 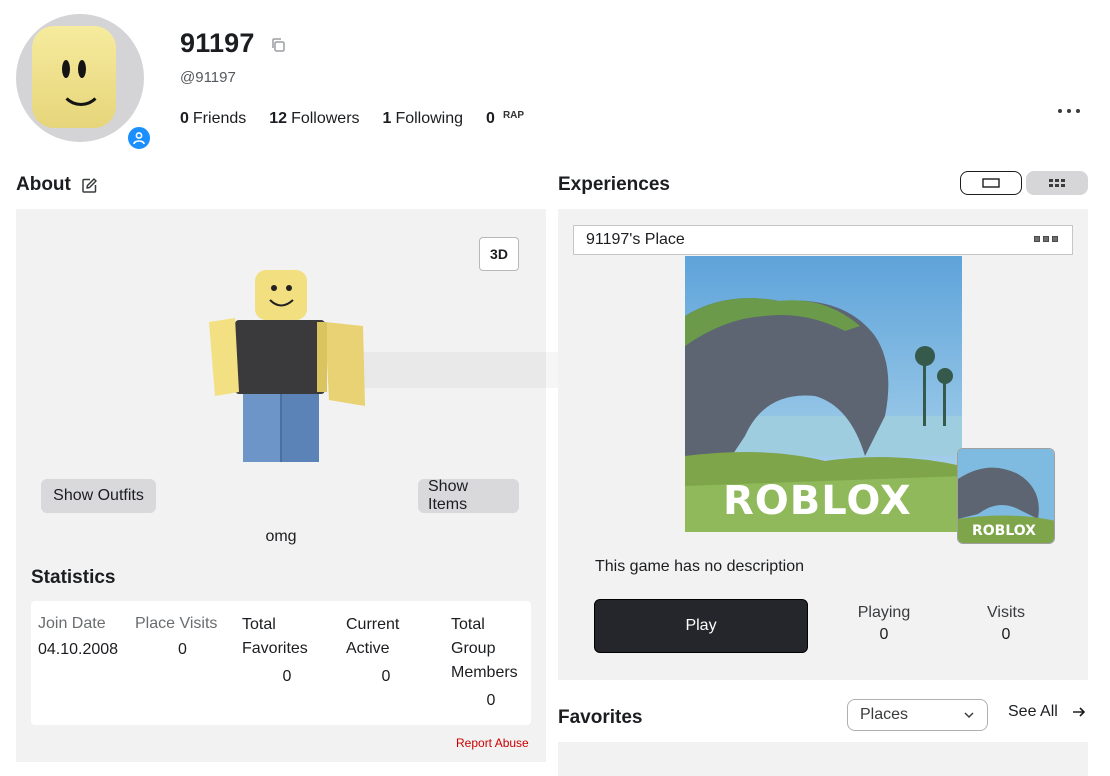 What do you see at coordinates (74, 77) in the screenshot?
I see `avatar-head` at bounding box center [74, 77].